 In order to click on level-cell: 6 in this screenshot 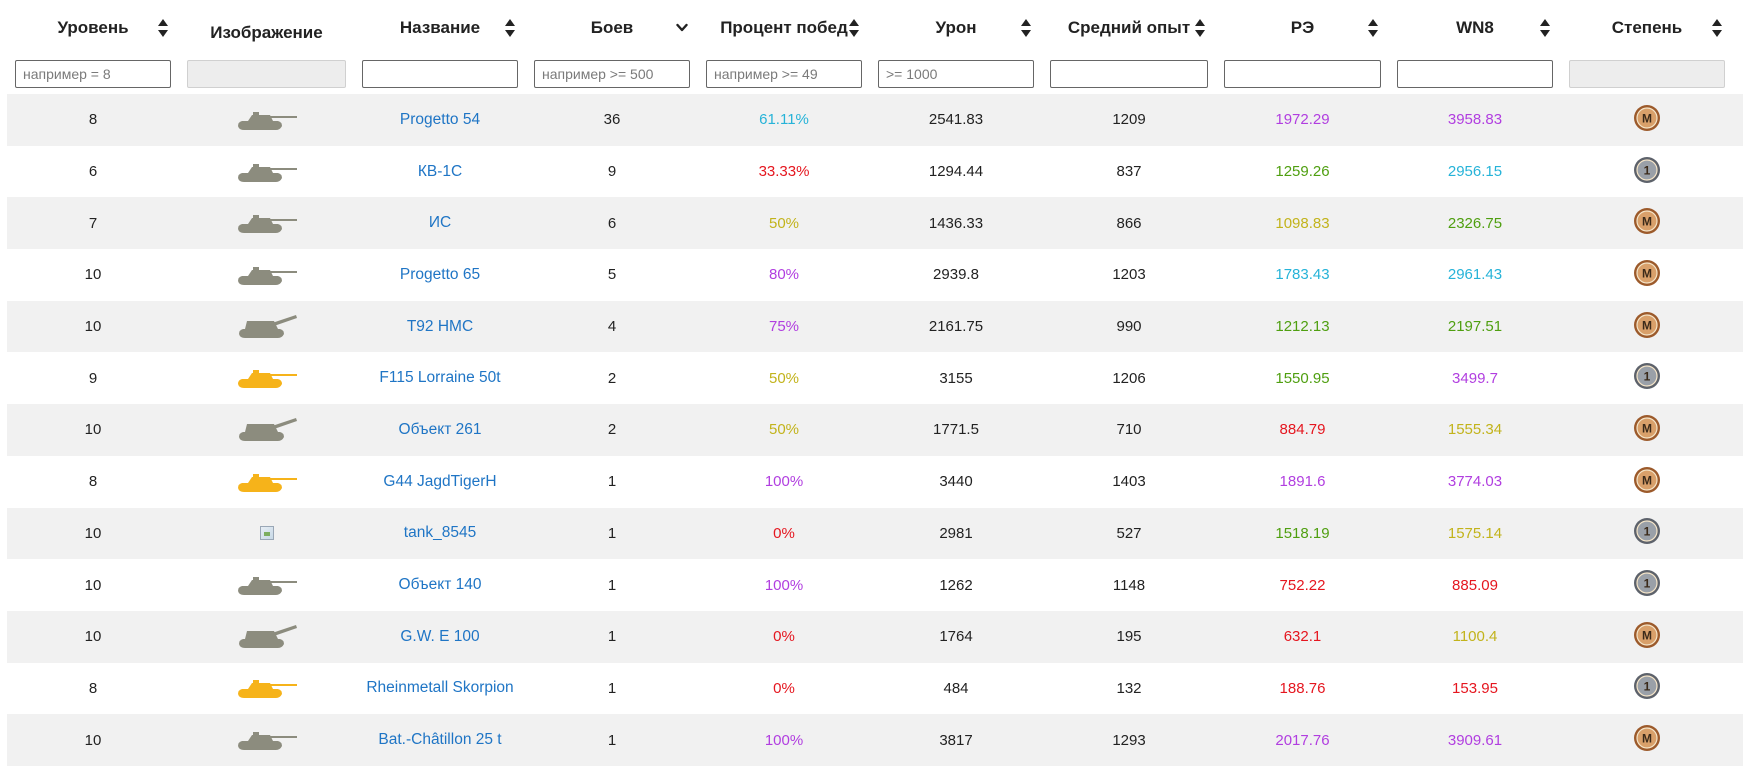, I will do `click(93, 172)`.